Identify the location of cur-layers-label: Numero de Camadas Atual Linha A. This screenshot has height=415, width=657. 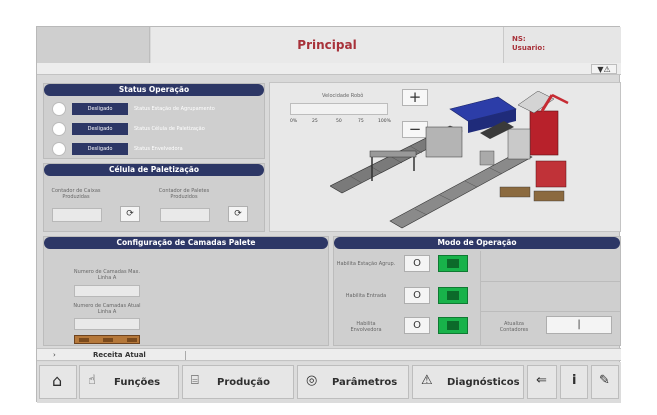
(107, 309).